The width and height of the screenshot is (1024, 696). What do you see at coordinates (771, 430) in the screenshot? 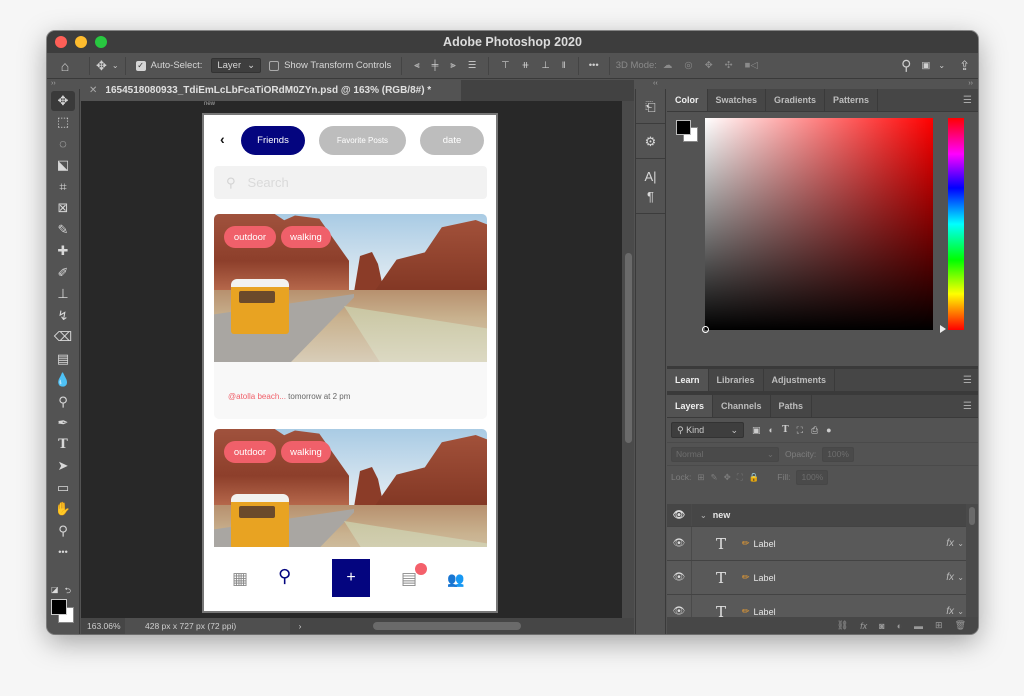
I see `filter-adjustment-icon: ◐` at bounding box center [771, 430].